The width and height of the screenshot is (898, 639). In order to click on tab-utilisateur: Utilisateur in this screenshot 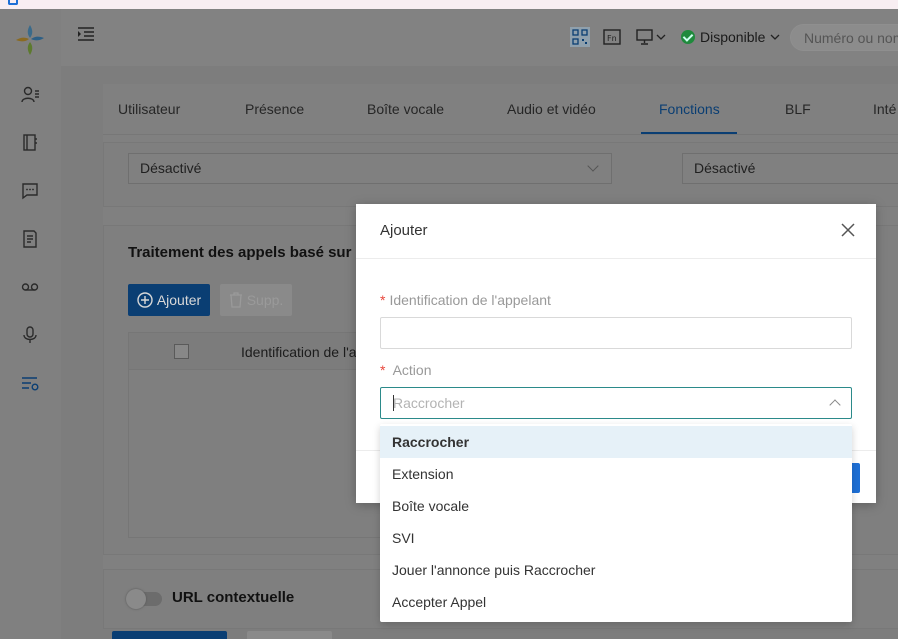, I will do `click(149, 109)`.